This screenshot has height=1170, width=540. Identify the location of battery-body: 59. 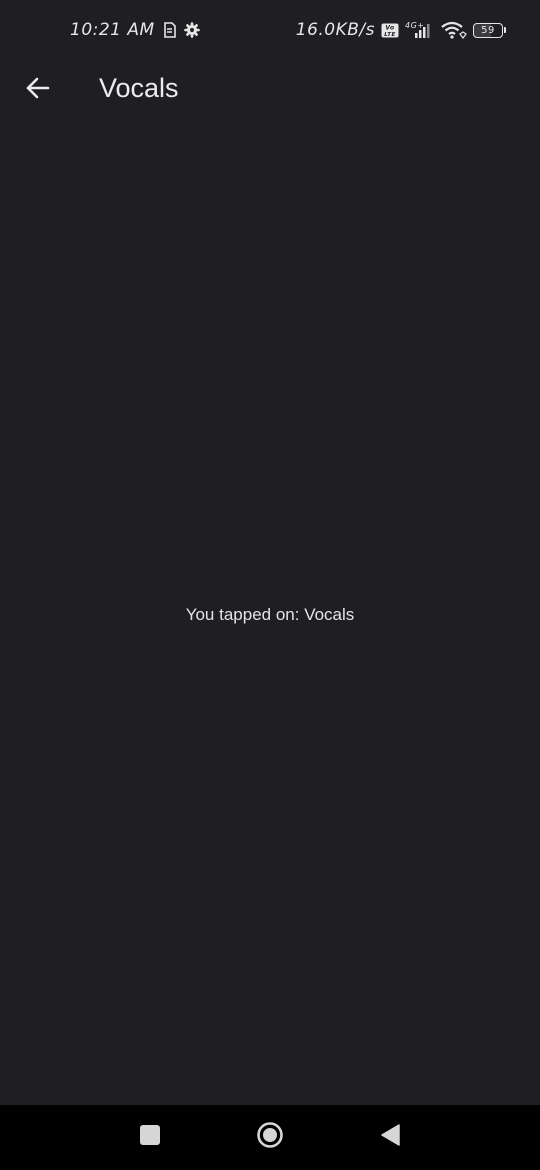
(488, 30).